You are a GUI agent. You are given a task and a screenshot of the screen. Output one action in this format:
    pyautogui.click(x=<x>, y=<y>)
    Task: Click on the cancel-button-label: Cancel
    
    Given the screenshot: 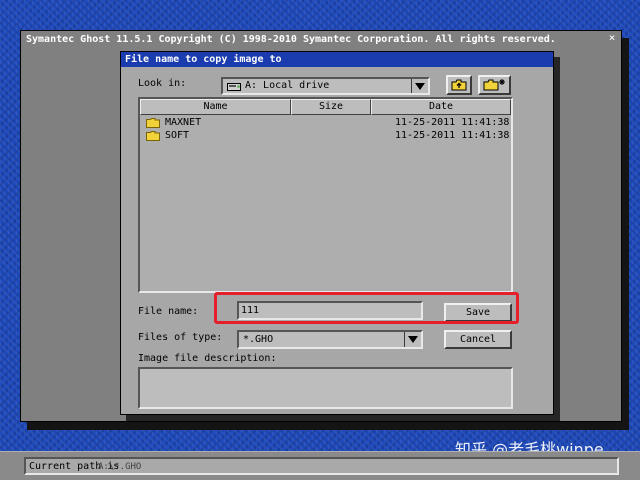 What is the action you would take?
    pyautogui.click(x=478, y=339)
    